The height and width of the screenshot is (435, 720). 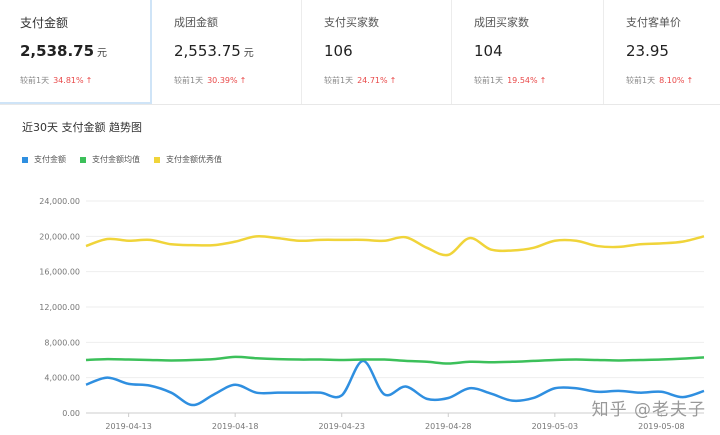 What do you see at coordinates (196, 22) in the screenshot?
I see `metric-label: 成团金额` at bounding box center [196, 22].